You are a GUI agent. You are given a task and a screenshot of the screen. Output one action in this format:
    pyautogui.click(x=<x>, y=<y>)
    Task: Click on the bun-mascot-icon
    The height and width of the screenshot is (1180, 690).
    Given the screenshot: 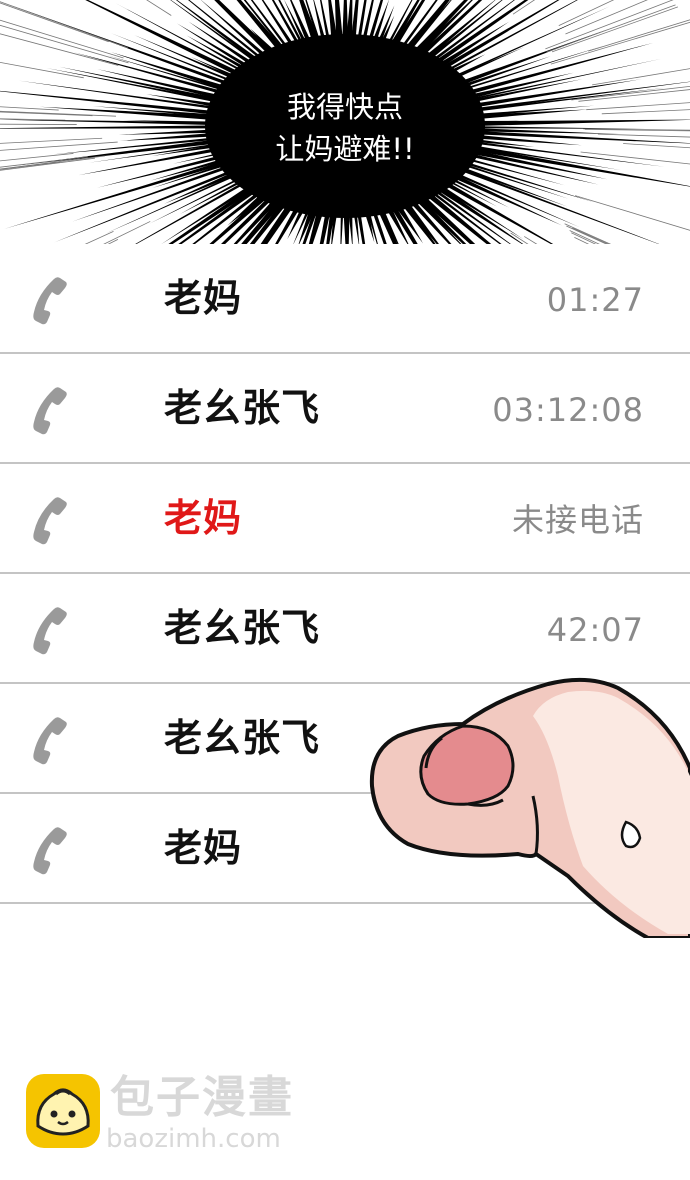 What is the action you would take?
    pyautogui.click(x=63, y=1111)
    